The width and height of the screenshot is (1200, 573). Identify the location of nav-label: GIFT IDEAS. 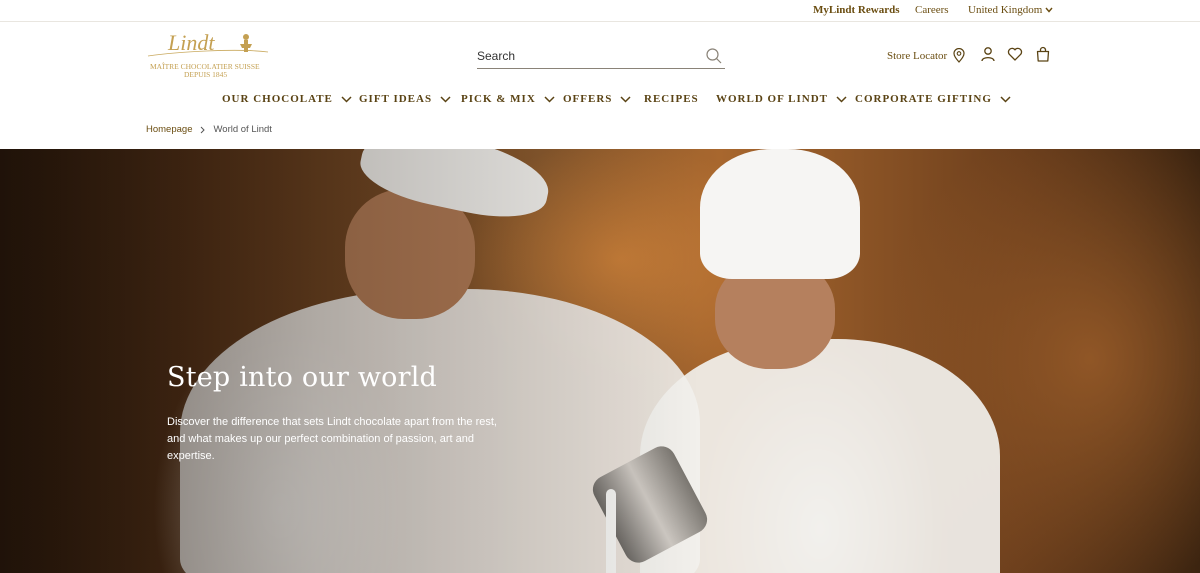
(396, 99).